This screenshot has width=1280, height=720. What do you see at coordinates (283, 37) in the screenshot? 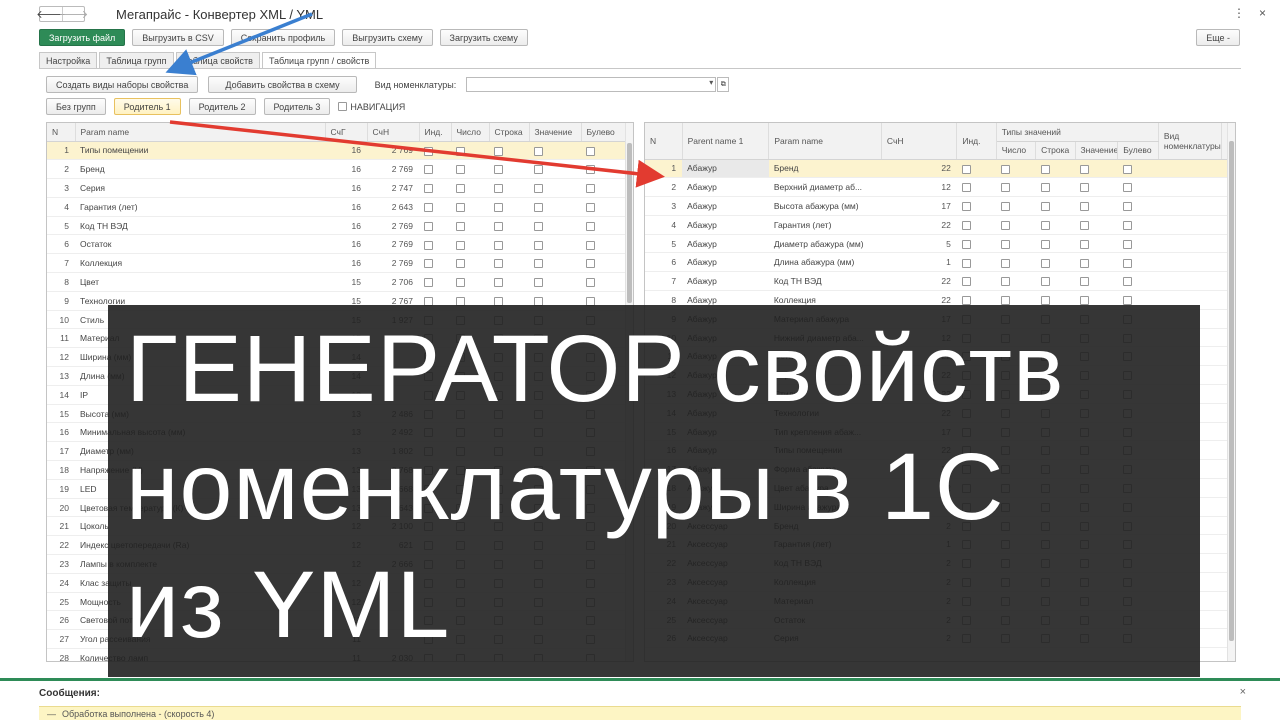
I see `save-profile-button: Сохранить профиль` at bounding box center [283, 37].